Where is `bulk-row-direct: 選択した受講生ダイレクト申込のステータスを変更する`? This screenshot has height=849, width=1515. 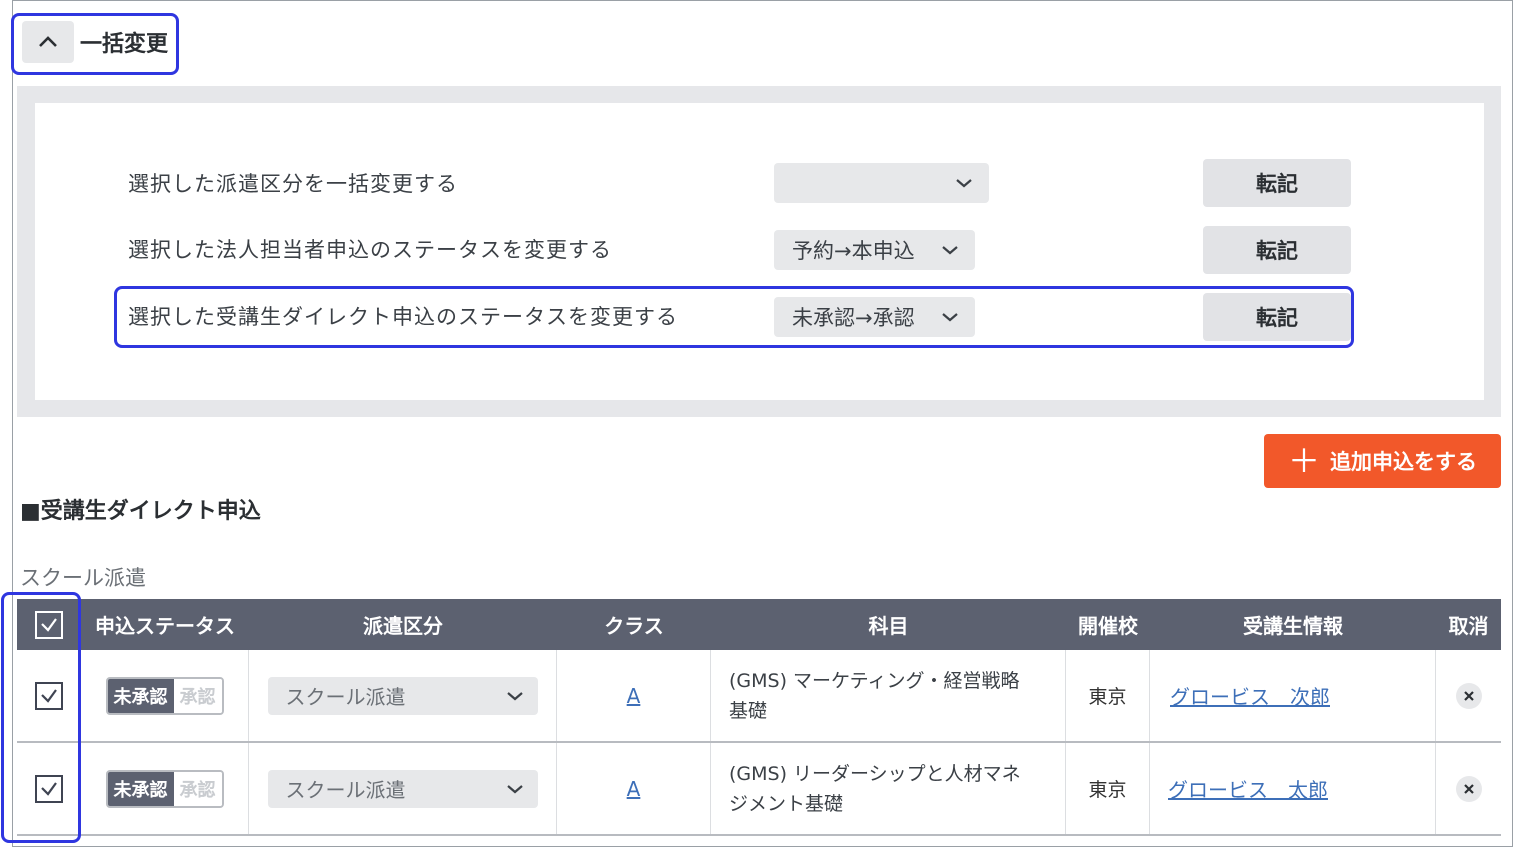 bulk-row-direct: 選択した受講生ダイレクト申込のステータスを変更する is located at coordinates (403, 316).